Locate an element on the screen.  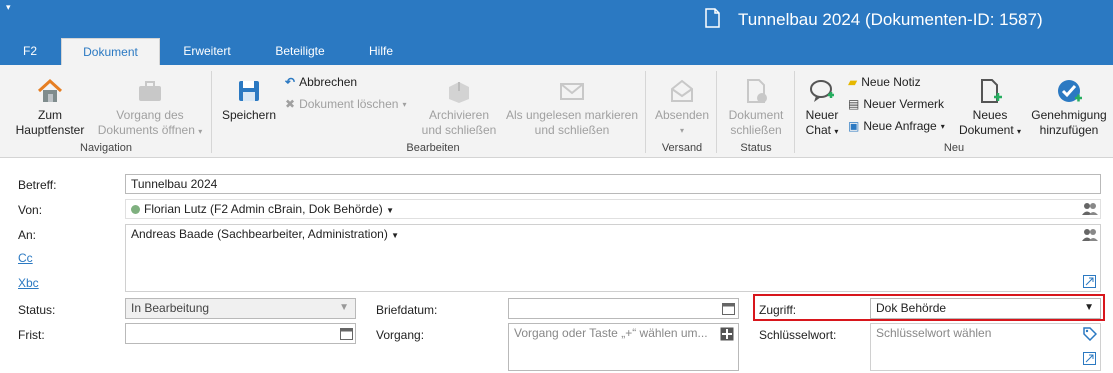
schluesselwort-label: Schlüsselwort: is located at coordinates (798, 335).